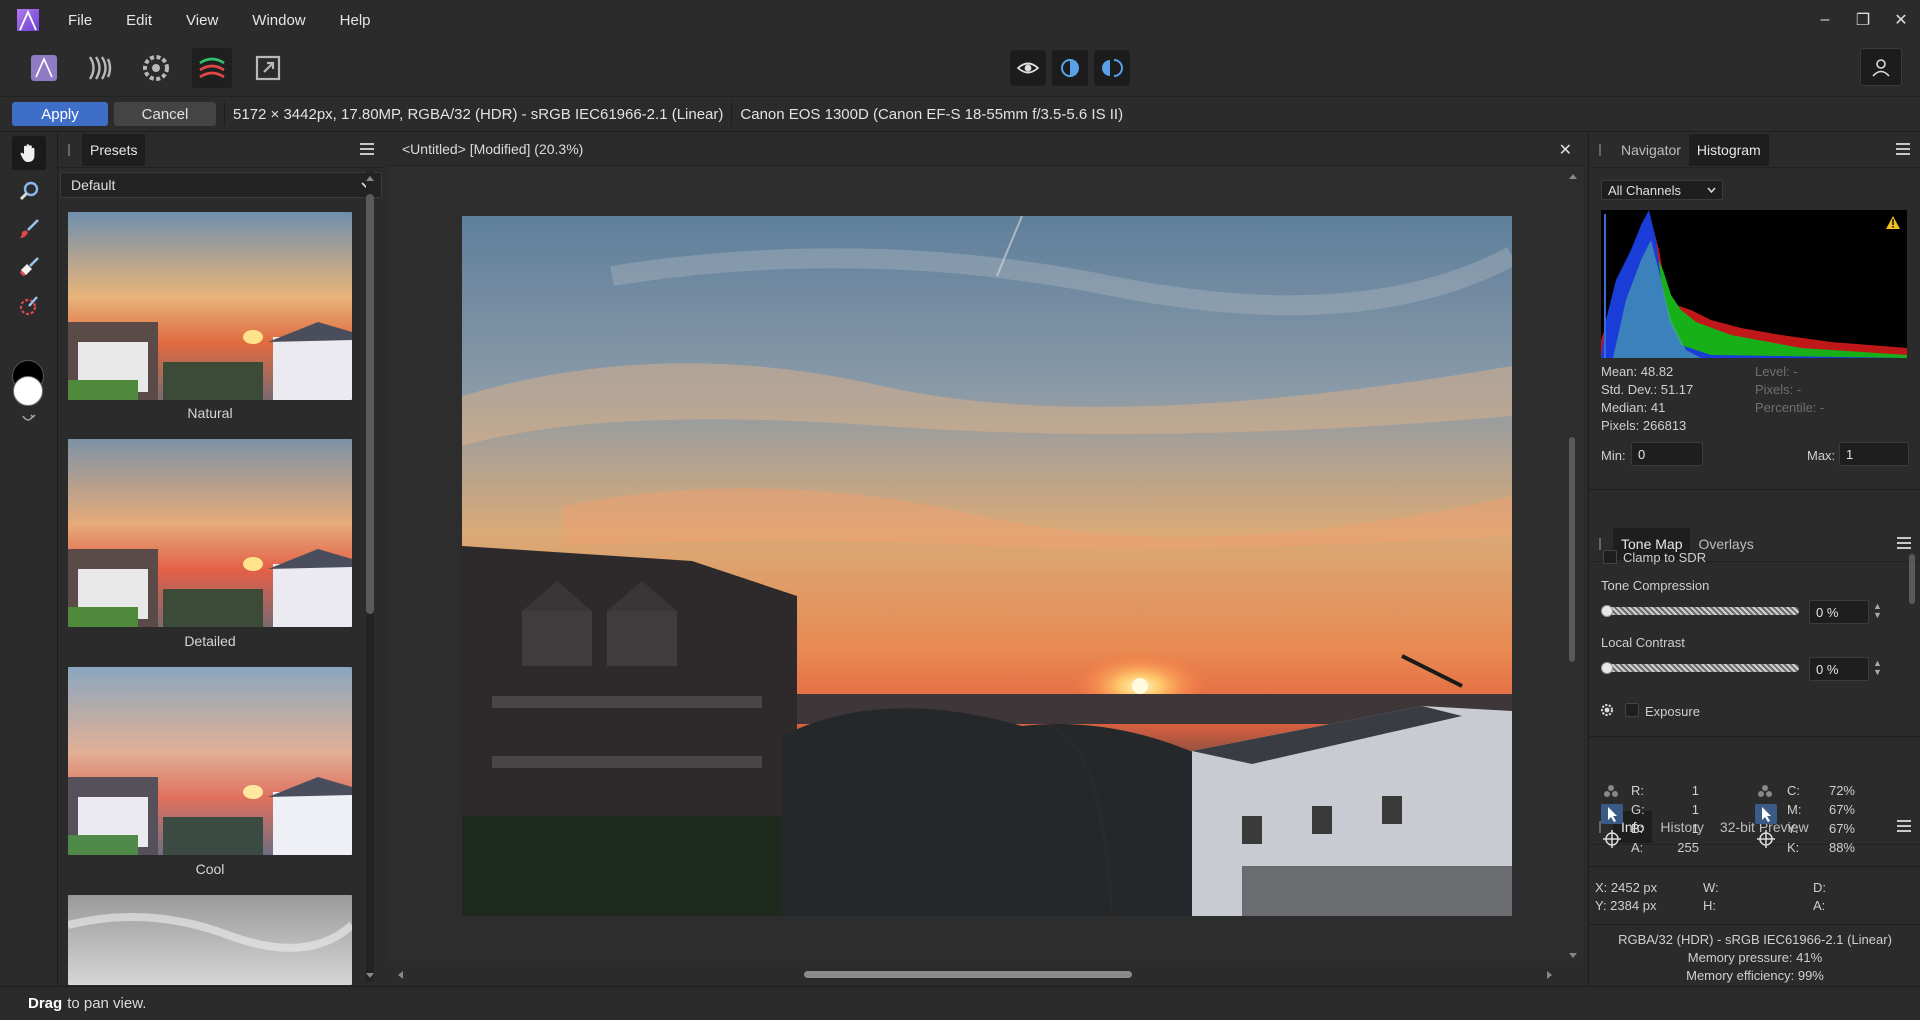 Image resolution: width=1920 pixels, height=1020 pixels. I want to click on document-horizontal-scrollbar, so click(985, 974).